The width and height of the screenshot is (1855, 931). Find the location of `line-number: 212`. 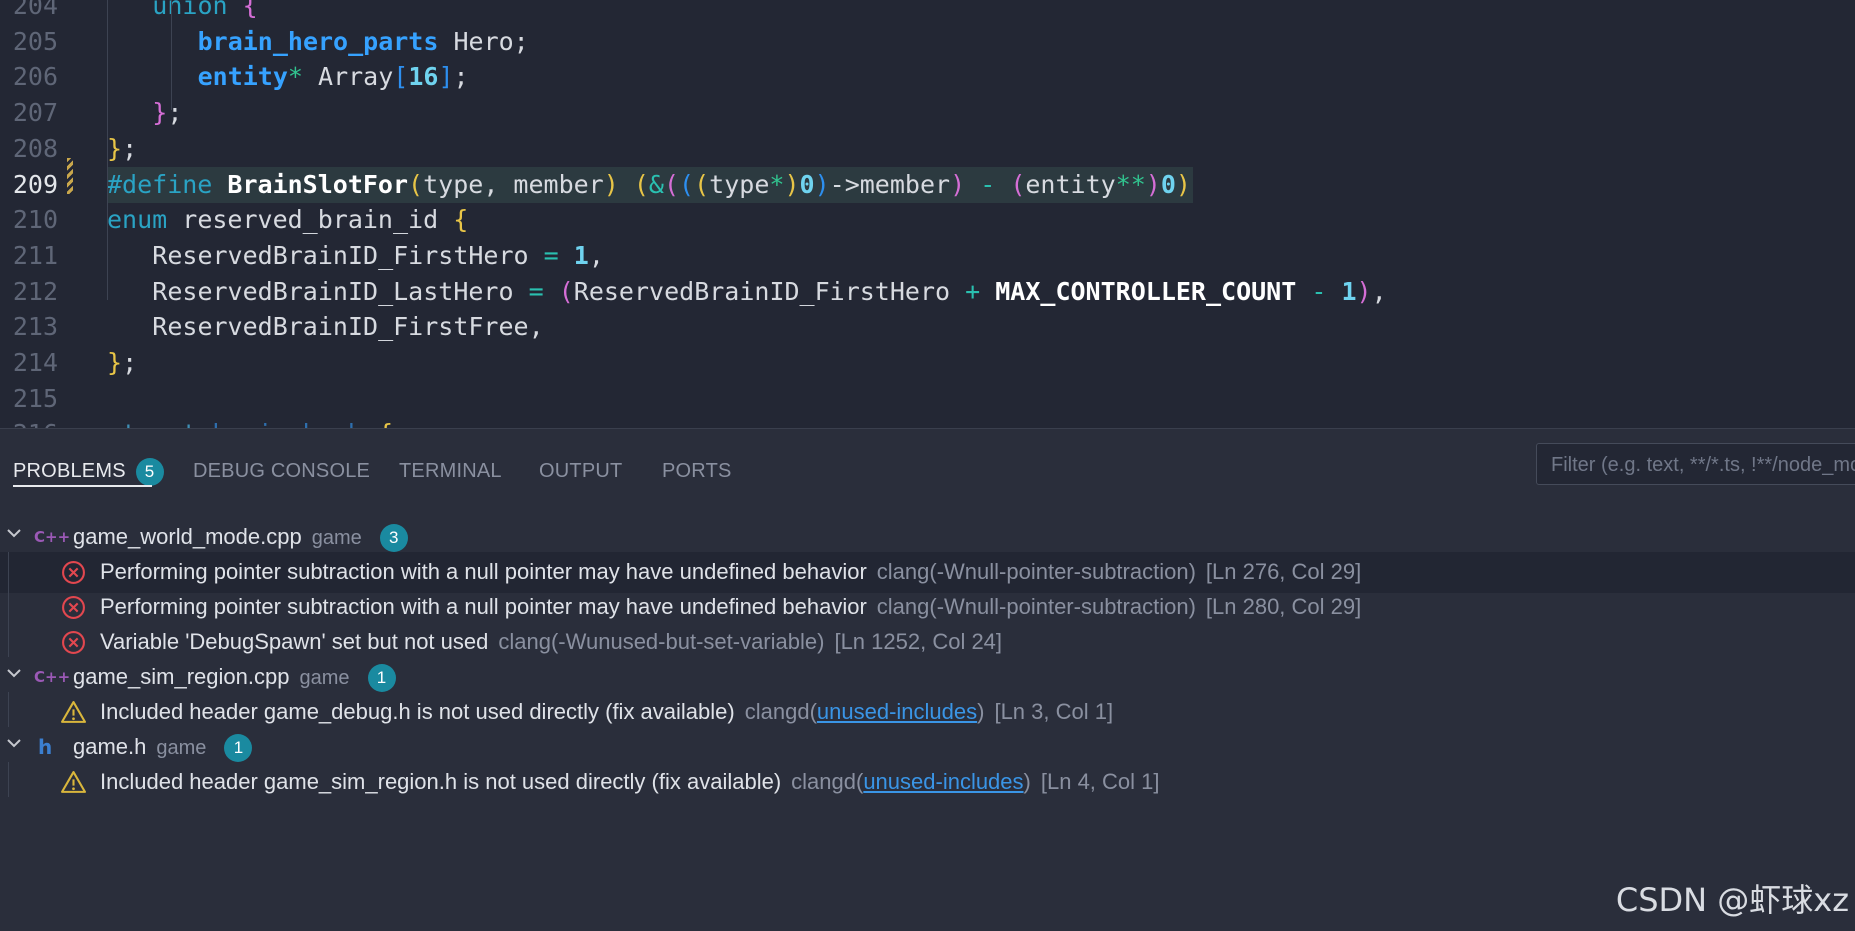

line-number: 212 is located at coordinates (35, 291).